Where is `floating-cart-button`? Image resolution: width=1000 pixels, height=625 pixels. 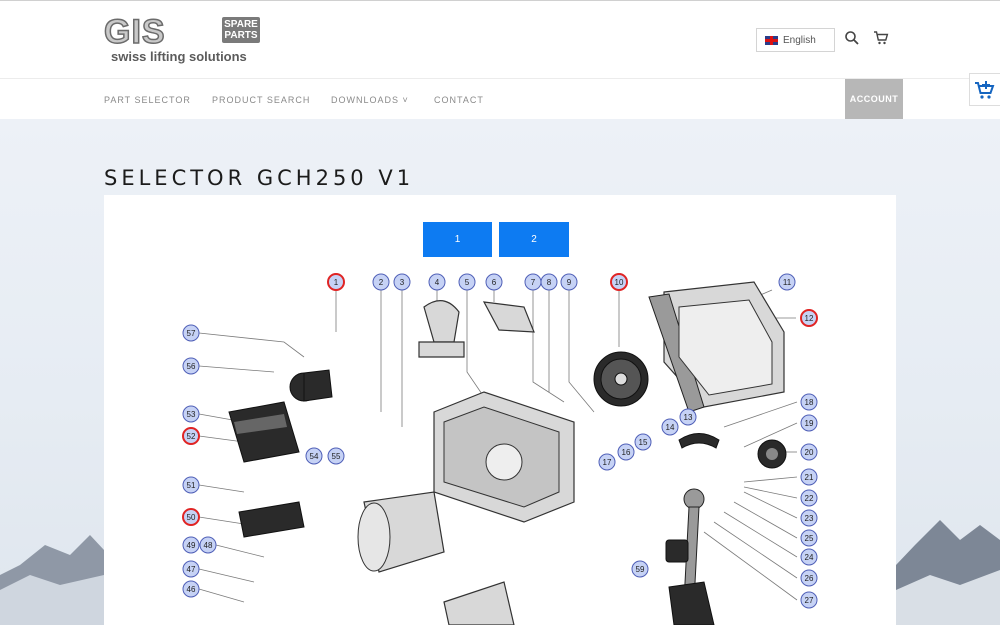 floating-cart-button is located at coordinates (984, 89).